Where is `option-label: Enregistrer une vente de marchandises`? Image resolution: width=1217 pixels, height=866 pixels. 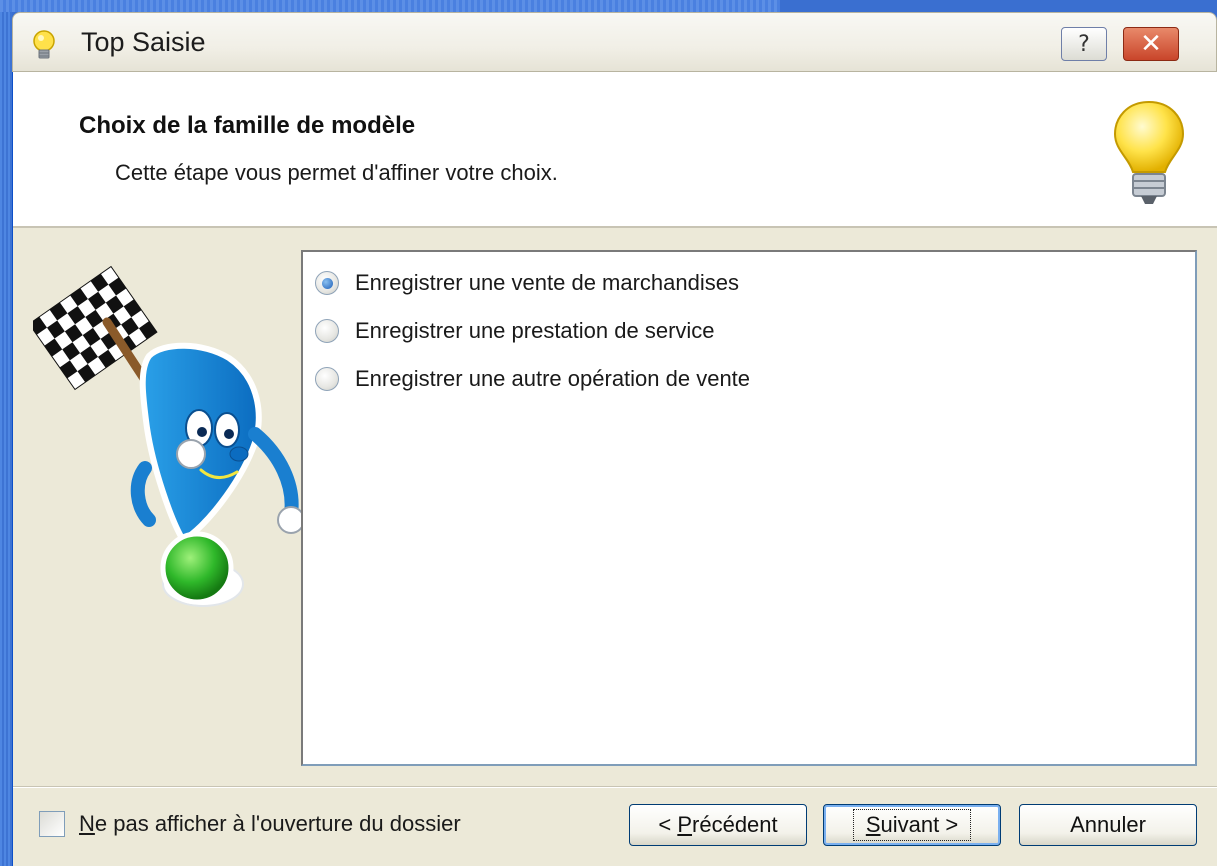 option-label: Enregistrer une vente de marchandises is located at coordinates (547, 282).